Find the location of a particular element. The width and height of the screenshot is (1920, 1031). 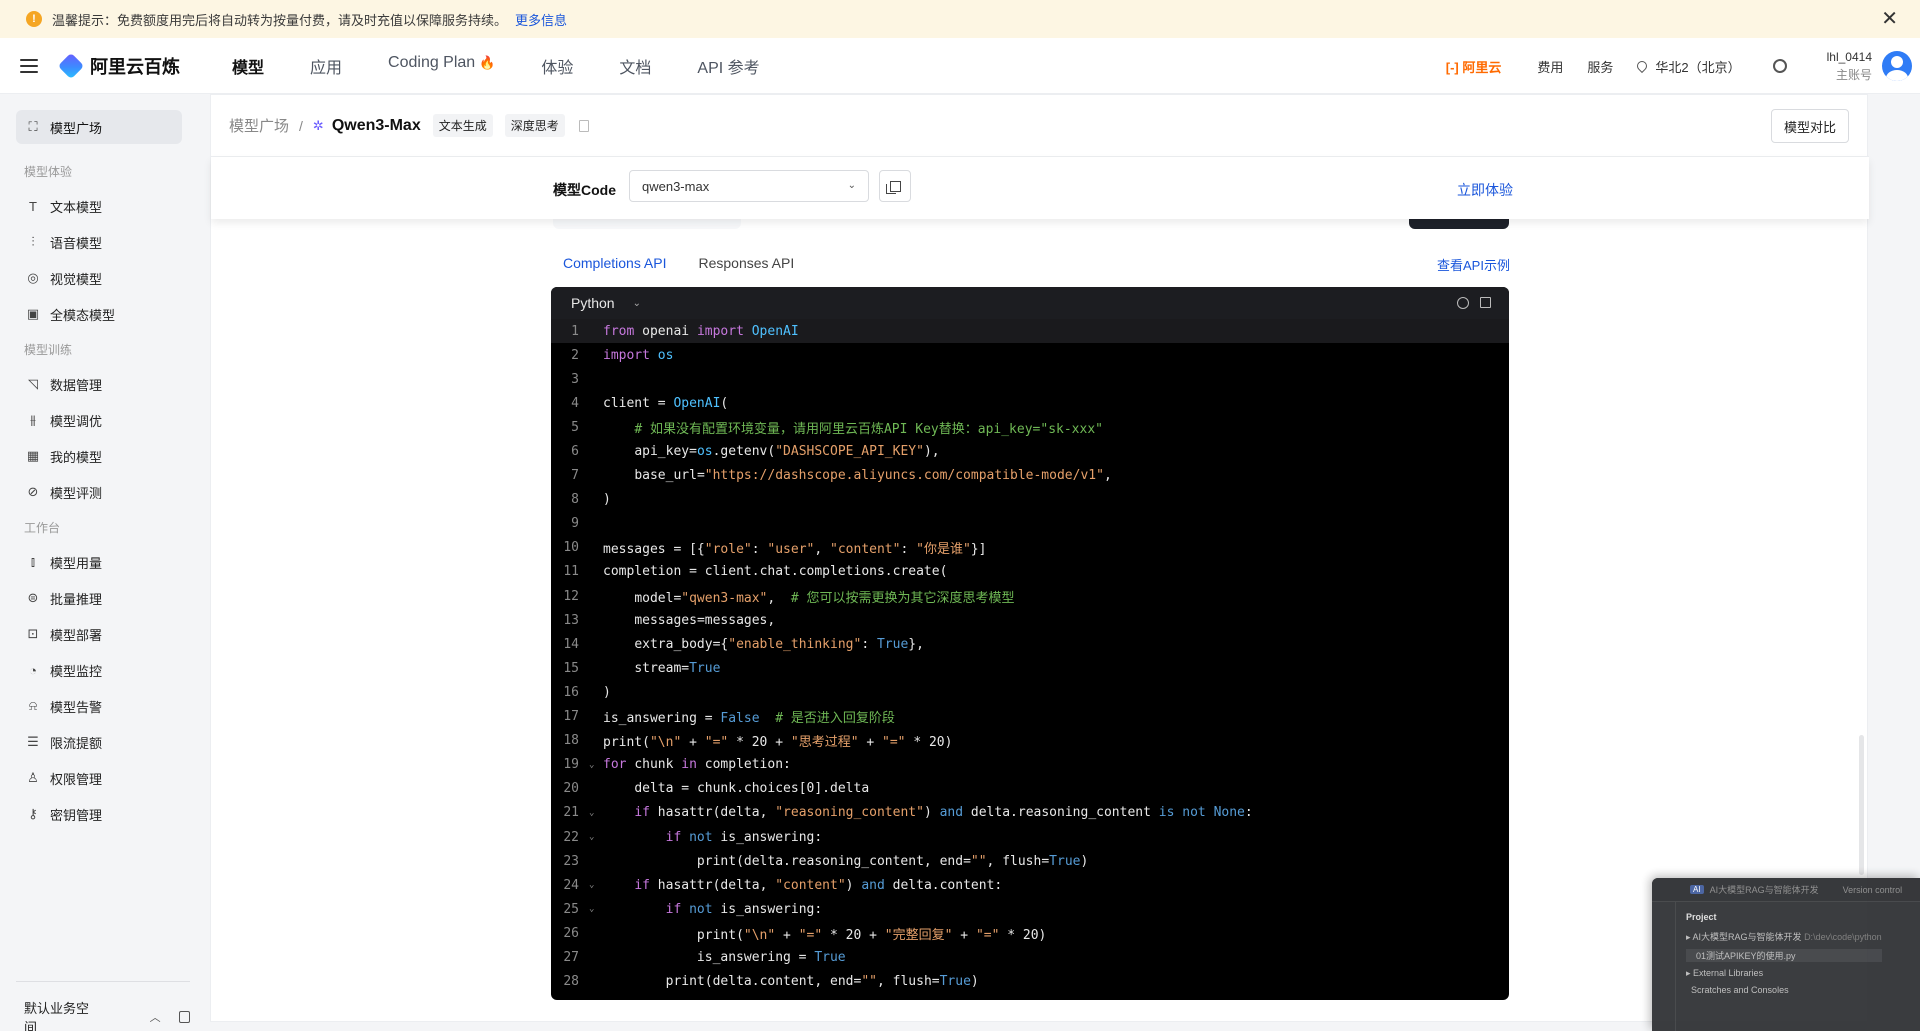

code-line: 8) is located at coordinates (1030, 500).